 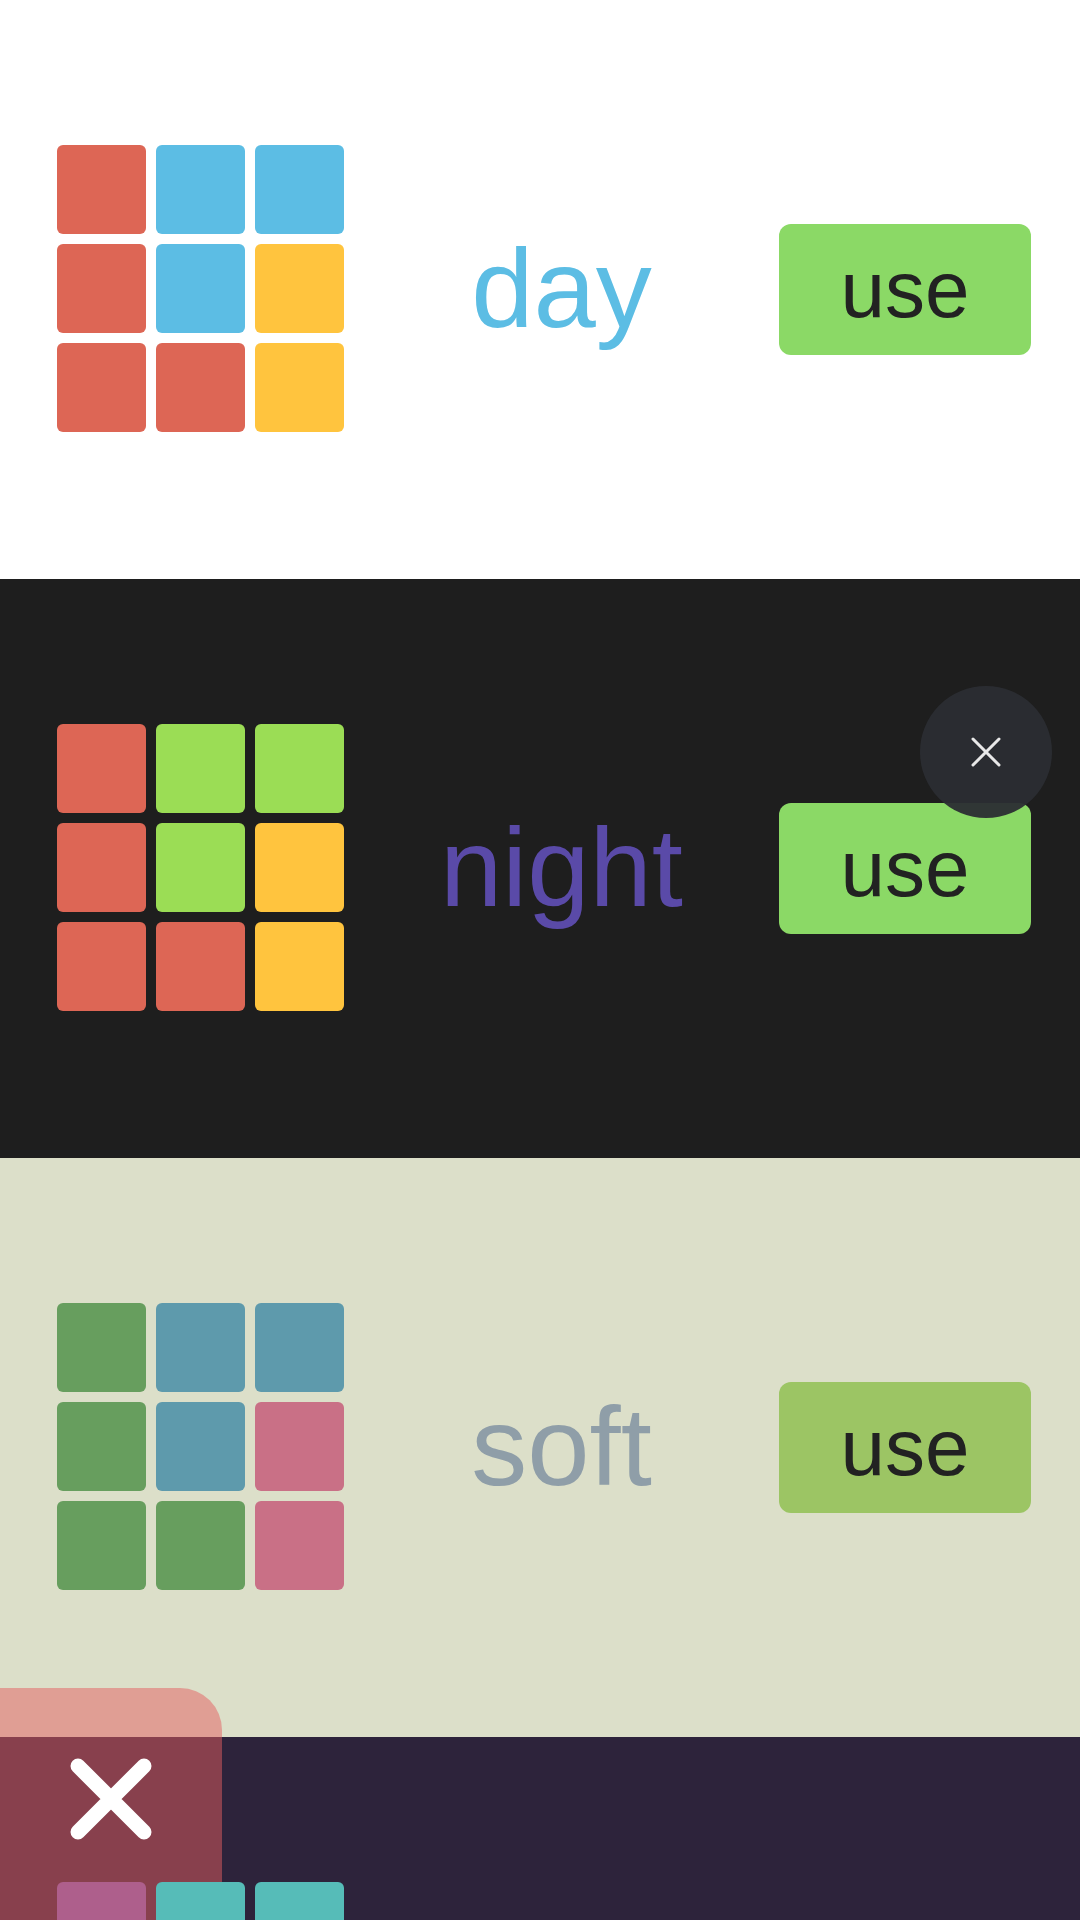 What do you see at coordinates (561, 868) in the screenshot?
I see `theme-title: night` at bounding box center [561, 868].